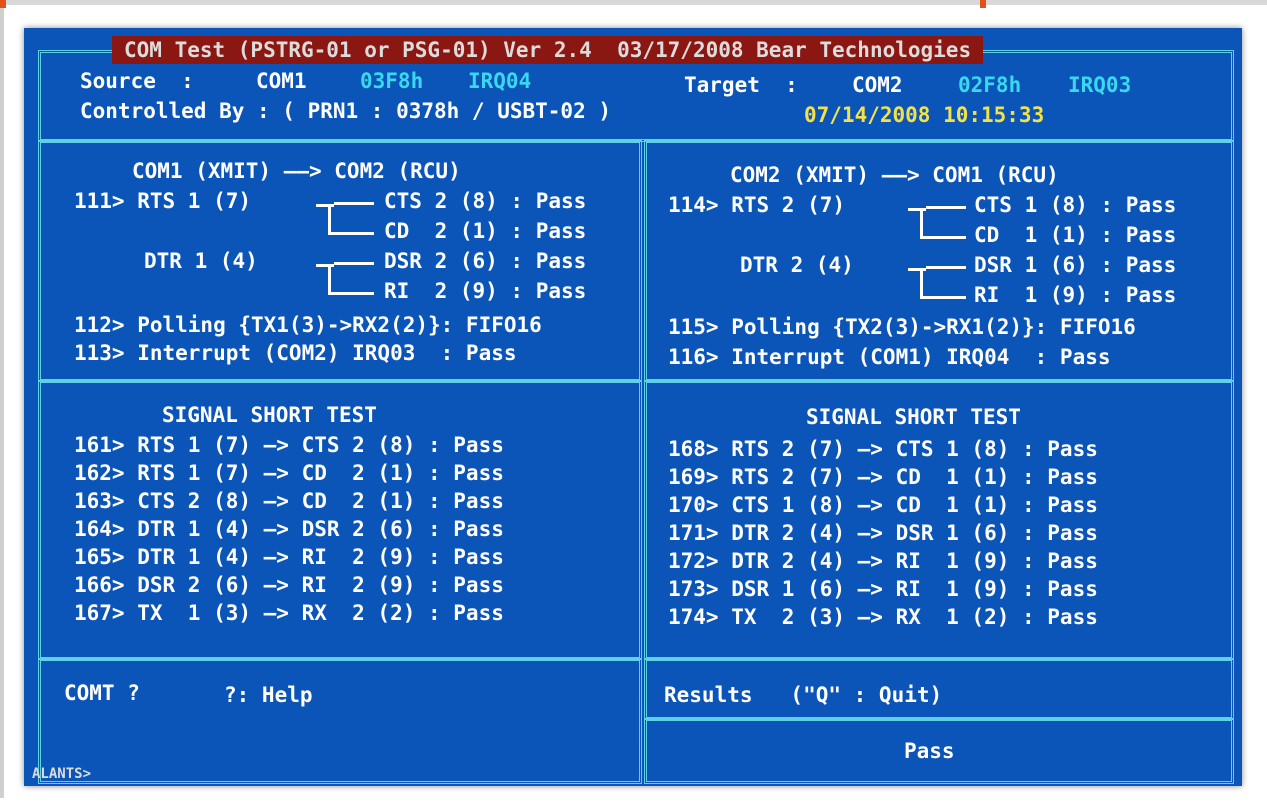 The image size is (1267, 812). Describe the element at coordinates (894, 175) in the screenshot. I see `right-loop-heading: COM2 (XMIT) ——> COM1 (RCU)` at that location.